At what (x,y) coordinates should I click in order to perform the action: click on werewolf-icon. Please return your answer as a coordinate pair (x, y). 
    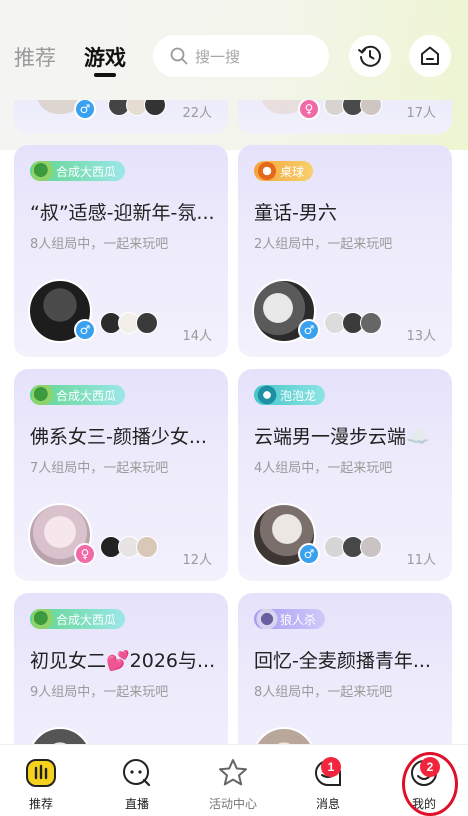
    Looking at the image, I should click on (267, 619).